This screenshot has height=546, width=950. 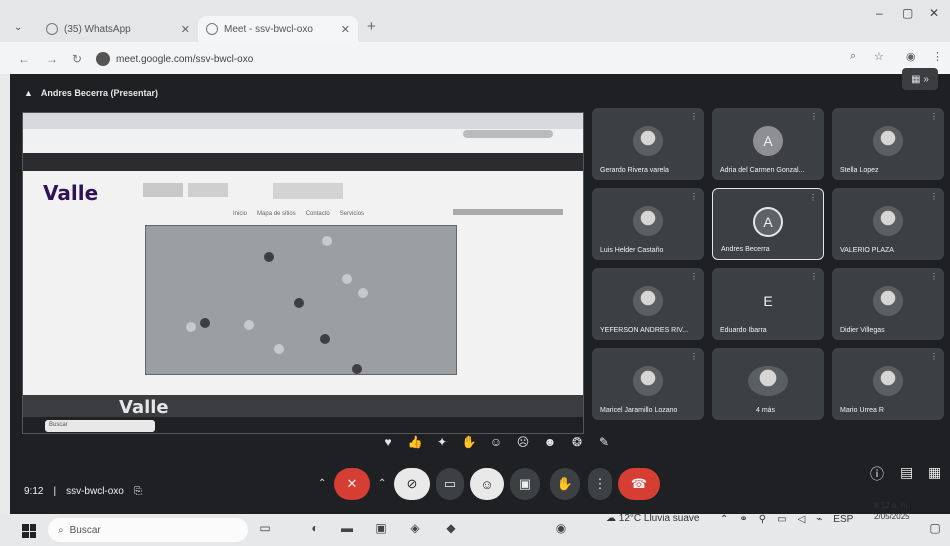 I want to click on close-window-icon: ✕, so click(x=934, y=13).